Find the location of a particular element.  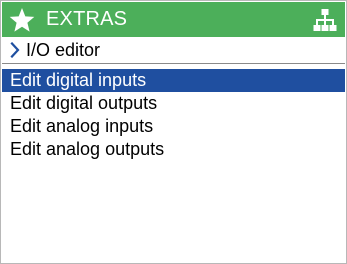

breadcrumb: I/O editor is located at coordinates (173, 50).